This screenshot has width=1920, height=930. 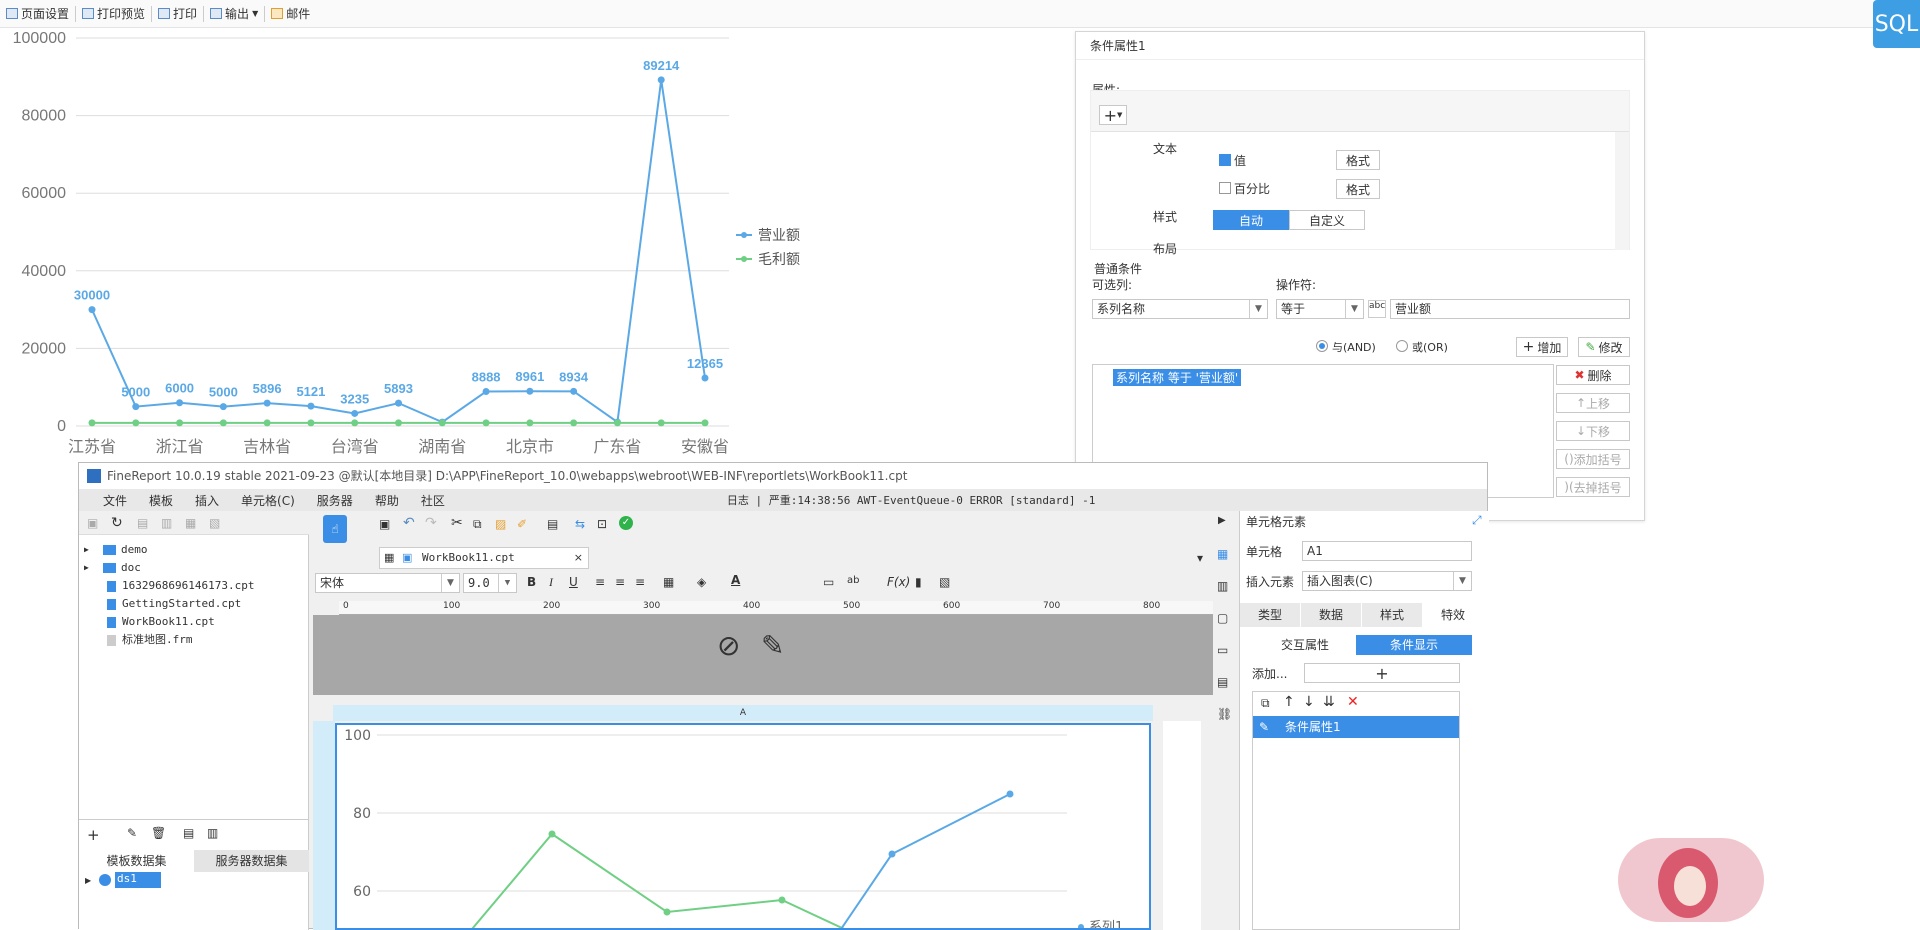 I want to click on edit-icon: ✎, so click(x=132, y=833).